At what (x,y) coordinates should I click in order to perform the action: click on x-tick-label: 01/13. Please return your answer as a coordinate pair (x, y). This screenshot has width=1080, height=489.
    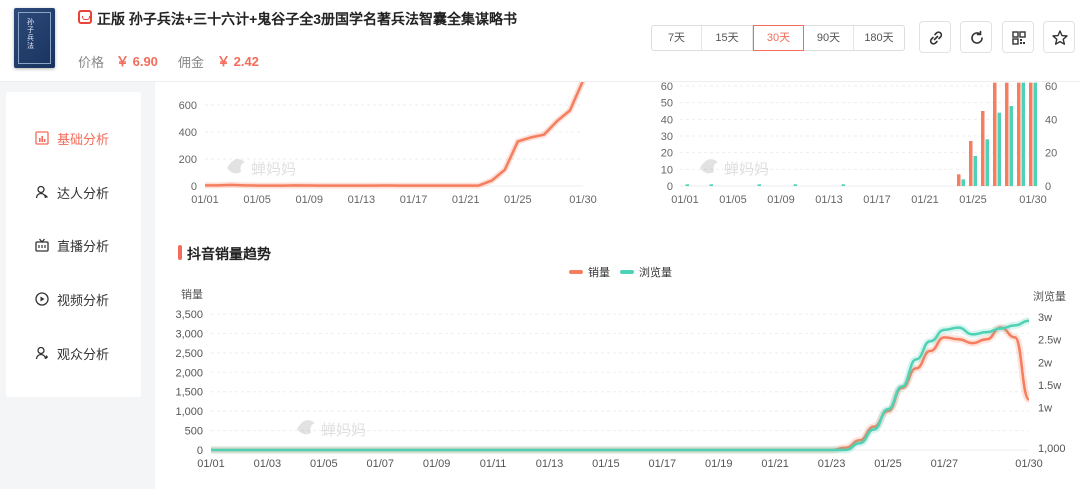
    Looking at the image, I should click on (550, 464).